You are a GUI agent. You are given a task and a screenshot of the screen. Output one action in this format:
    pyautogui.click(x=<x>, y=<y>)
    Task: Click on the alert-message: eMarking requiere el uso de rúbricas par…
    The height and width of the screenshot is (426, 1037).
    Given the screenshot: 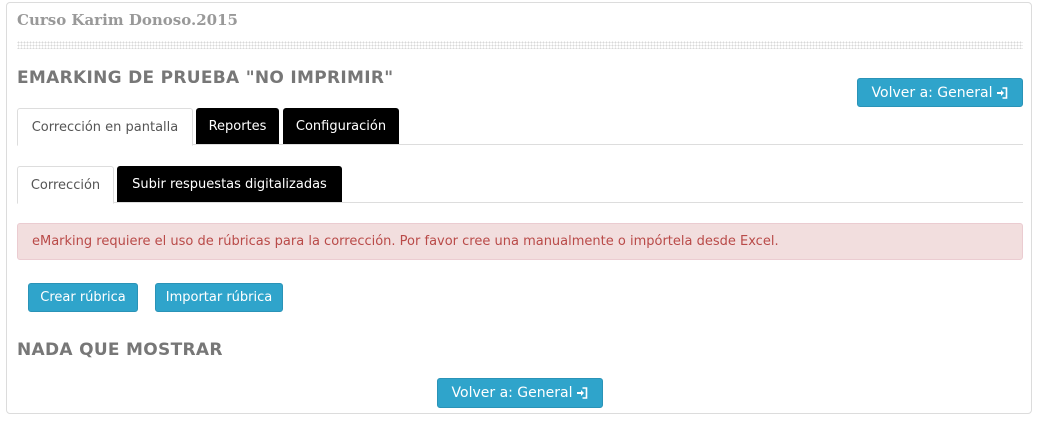 What is the action you would take?
    pyautogui.click(x=405, y=241)
    